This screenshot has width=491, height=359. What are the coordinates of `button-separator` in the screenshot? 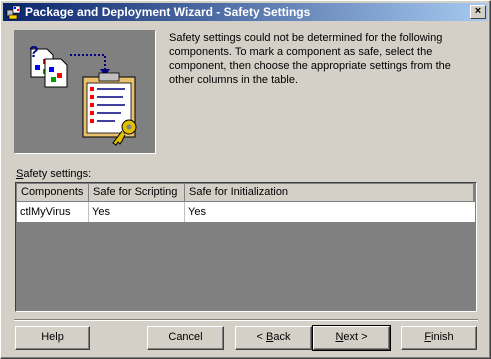 It's located at (246, 320).